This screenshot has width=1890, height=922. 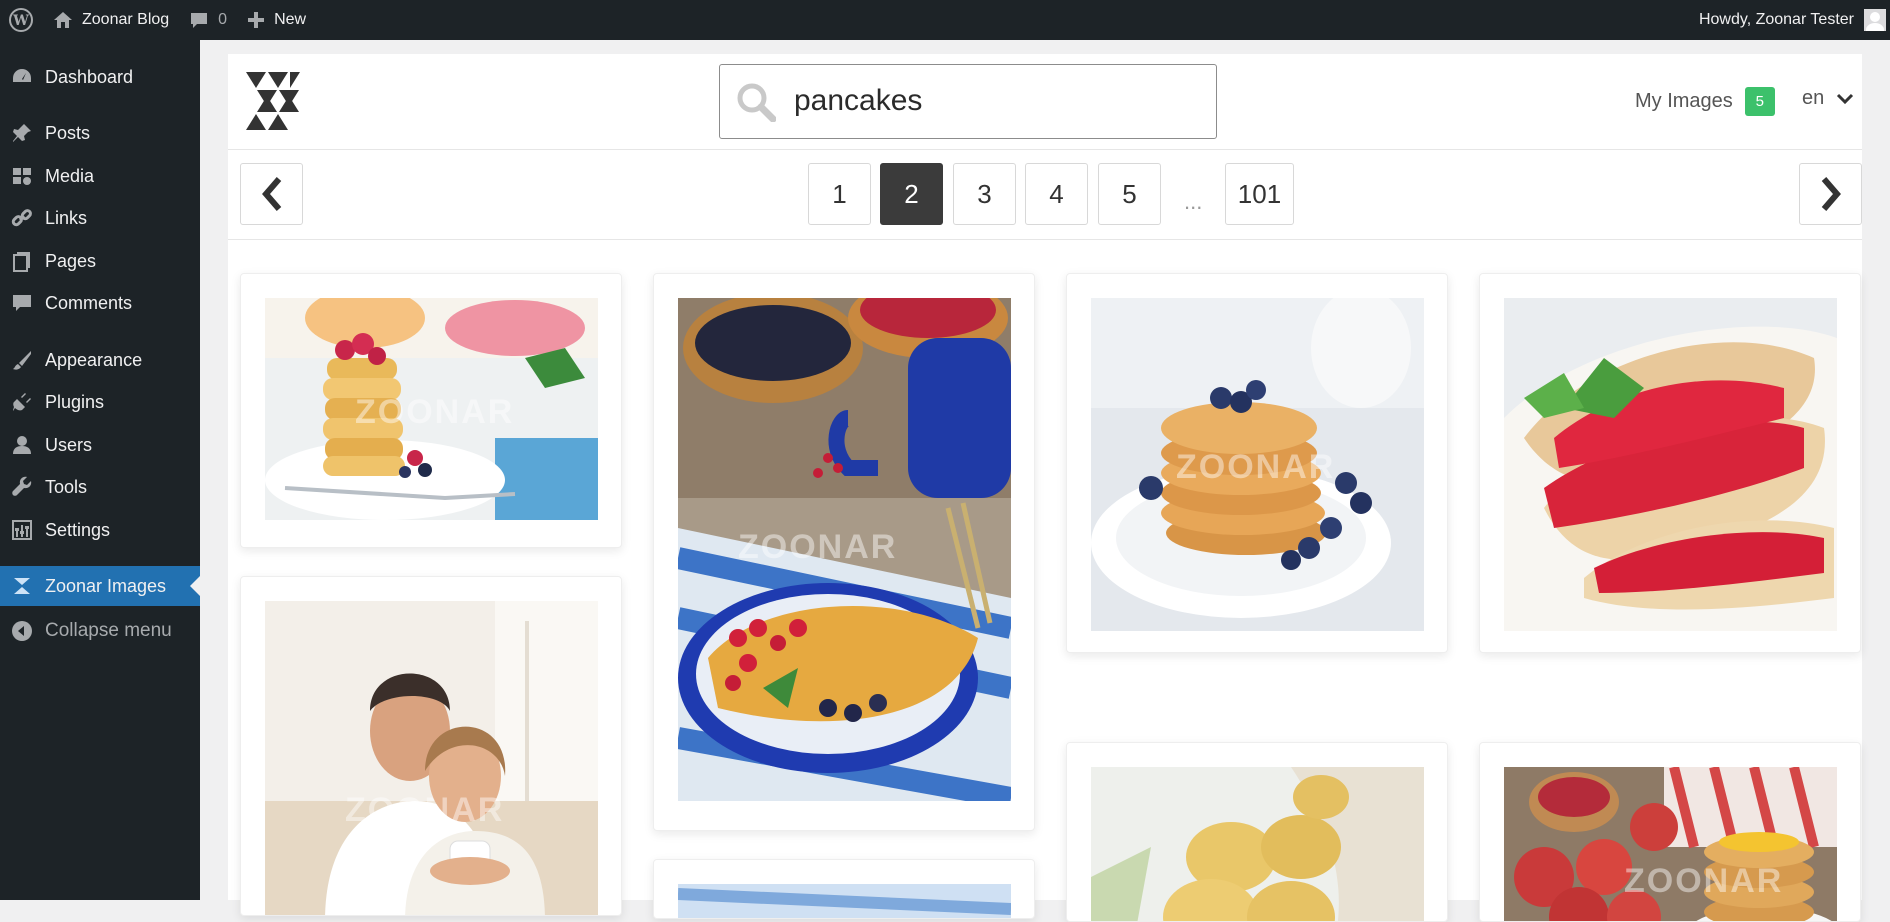 What do you see at coordinates (106, 585) in the screenshot?
I see `menu-label: Zoonar Images` at bounding box center [106, 585].